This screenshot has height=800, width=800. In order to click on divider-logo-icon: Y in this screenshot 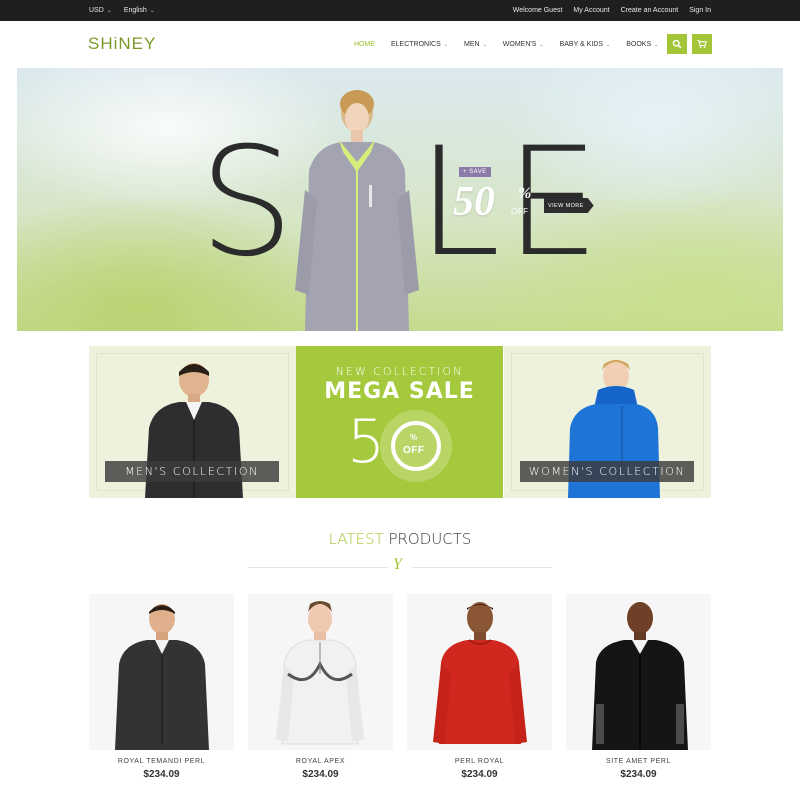, I will do `click(397, 564)`.